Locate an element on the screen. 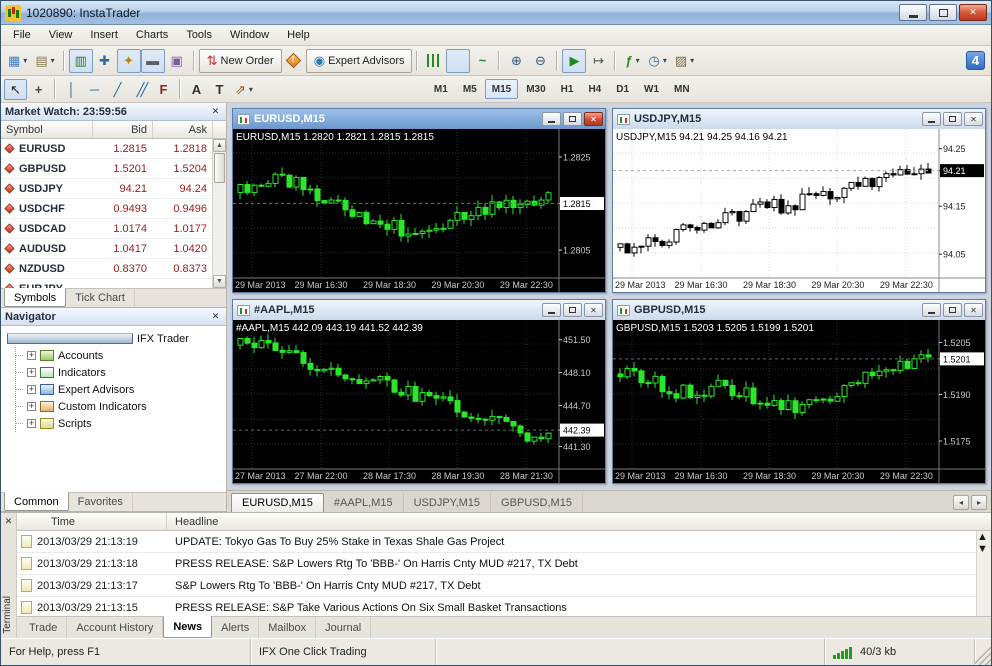  text-button: A is located at coordinates (196, 89).